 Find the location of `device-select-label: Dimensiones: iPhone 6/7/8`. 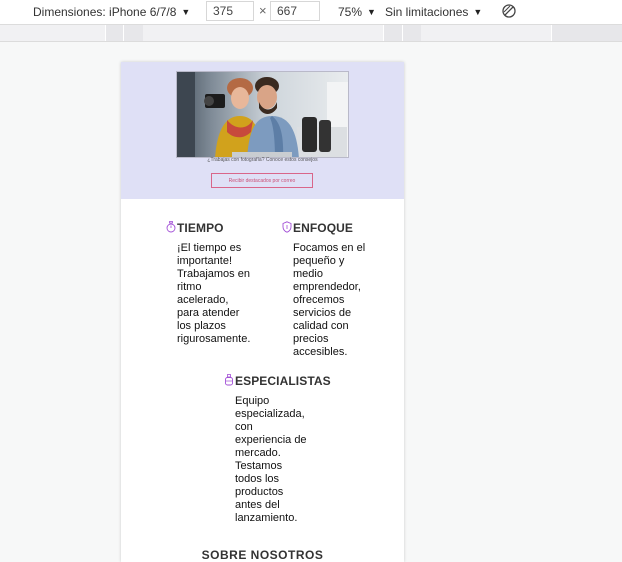

device-select-label: Dimensiones: iPhone 6/7/8 is located at coordinates (105, 12).